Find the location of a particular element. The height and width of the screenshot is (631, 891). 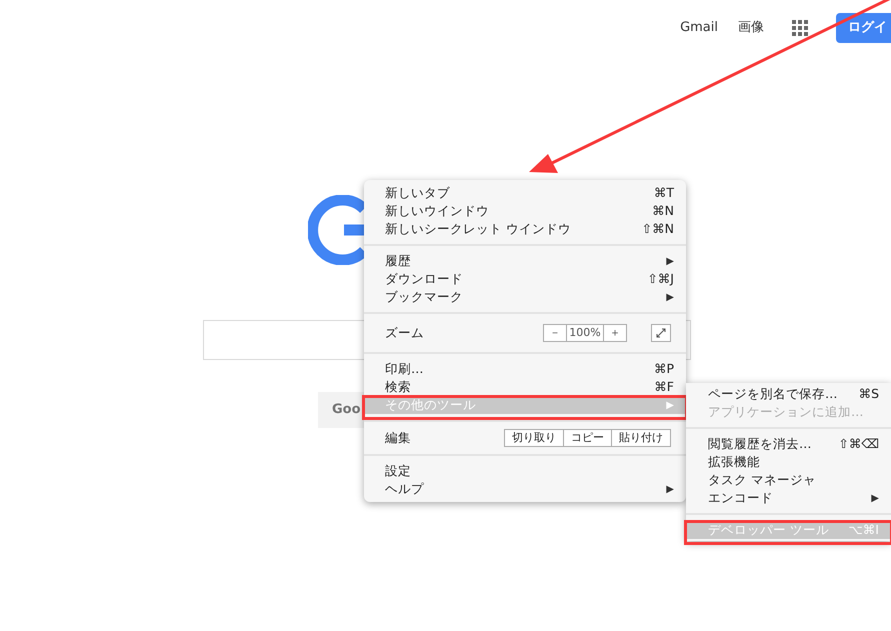

menu-item: 閲覧履歴を消去… ⇧⌘⌫ is located at coordinates (788, 444).